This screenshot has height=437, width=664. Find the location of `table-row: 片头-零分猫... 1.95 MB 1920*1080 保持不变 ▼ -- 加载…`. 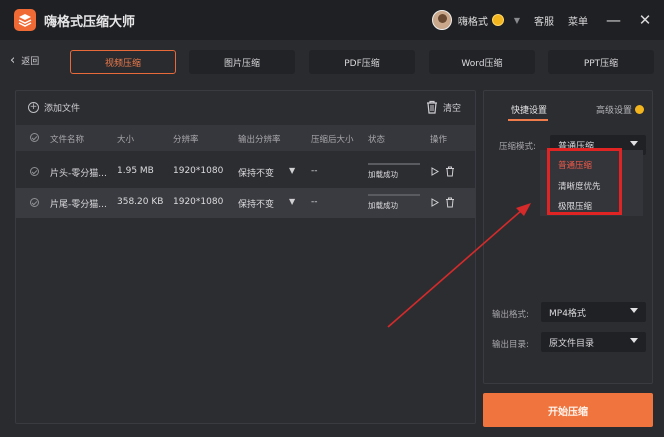

table-row: 片头-零分猫... 1.95 MB 1920*1080 保持不变 ▼ -- 加载… is located at coordinates (245, 172).